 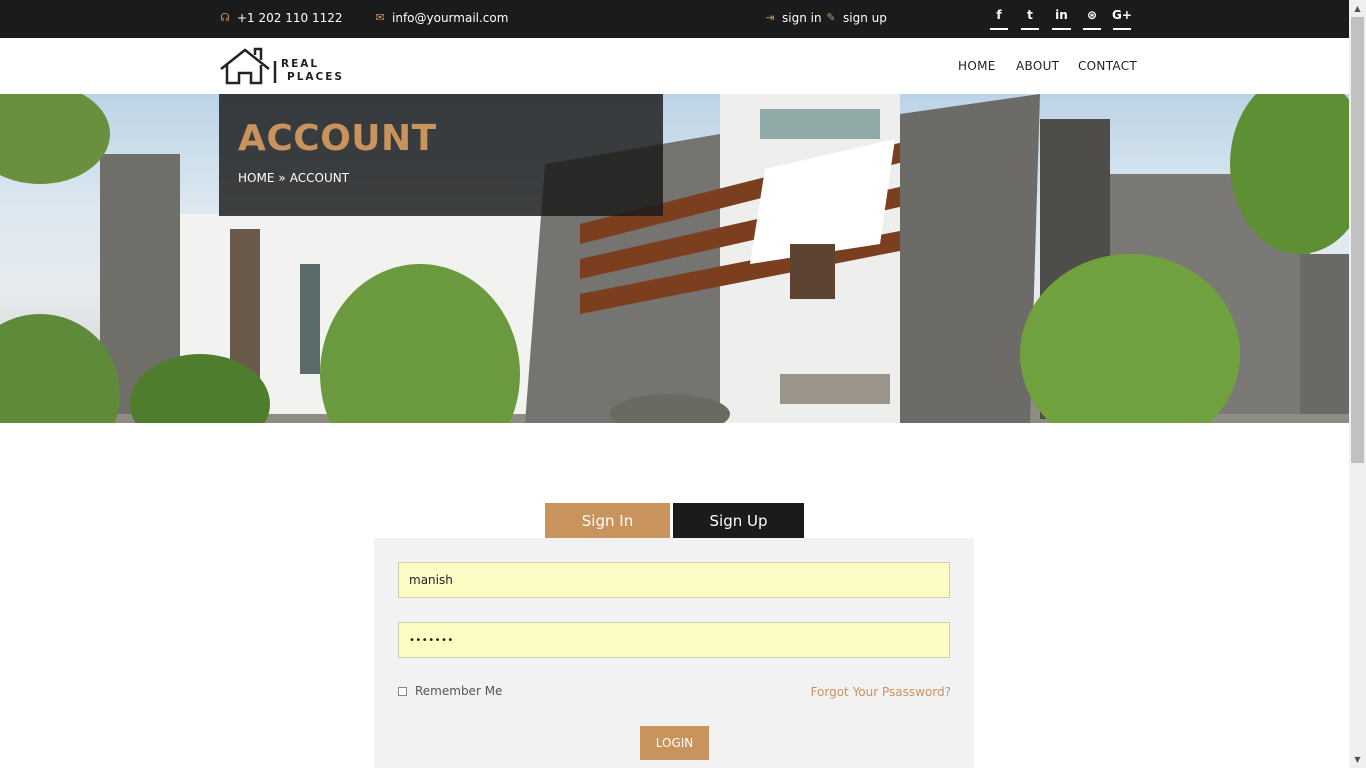 I want to click on logo-text-line1: REAL, so click(x=300, y=64).